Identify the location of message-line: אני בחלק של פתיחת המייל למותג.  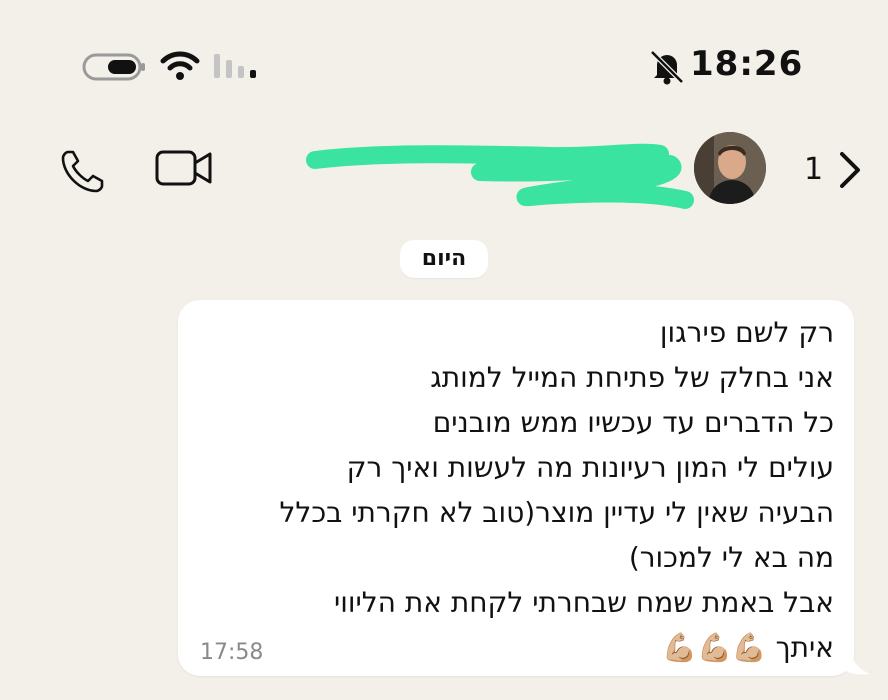
(632, 377).